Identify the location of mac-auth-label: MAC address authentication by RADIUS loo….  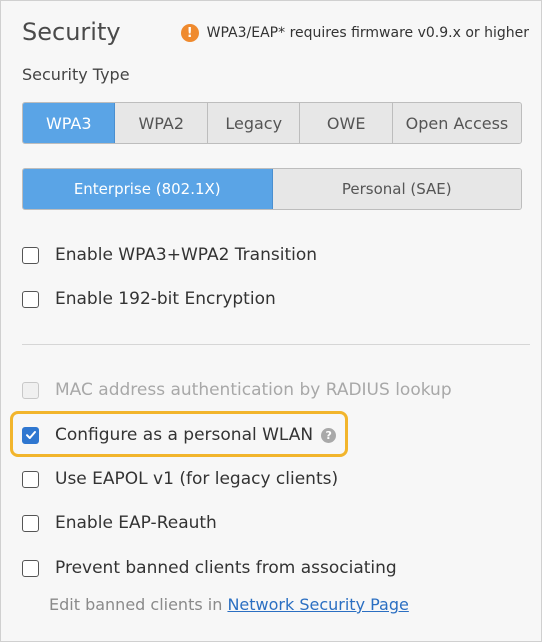
(253, 390).